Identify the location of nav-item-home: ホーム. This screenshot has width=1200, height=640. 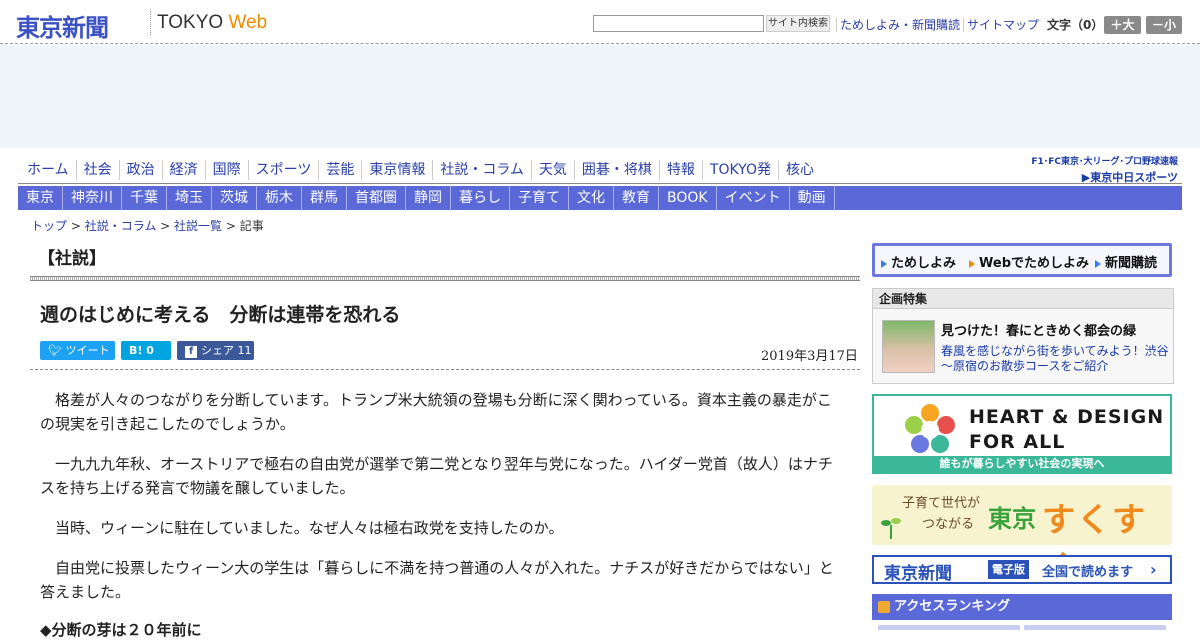
(47, 170).